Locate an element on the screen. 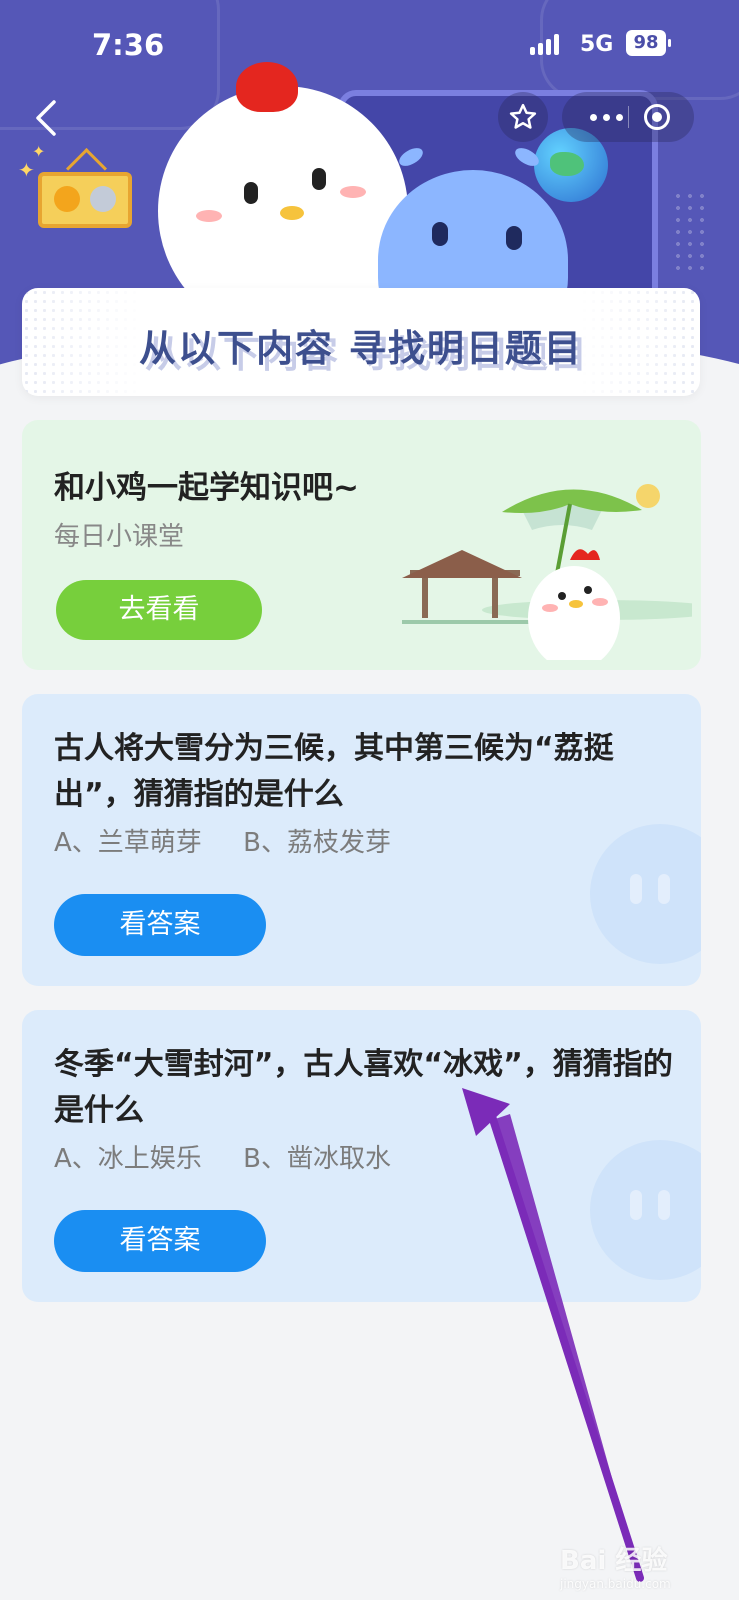 Image resolution: width=739 pixels, height=1600 pixels. back-icon is located at coordinates (46, 118).